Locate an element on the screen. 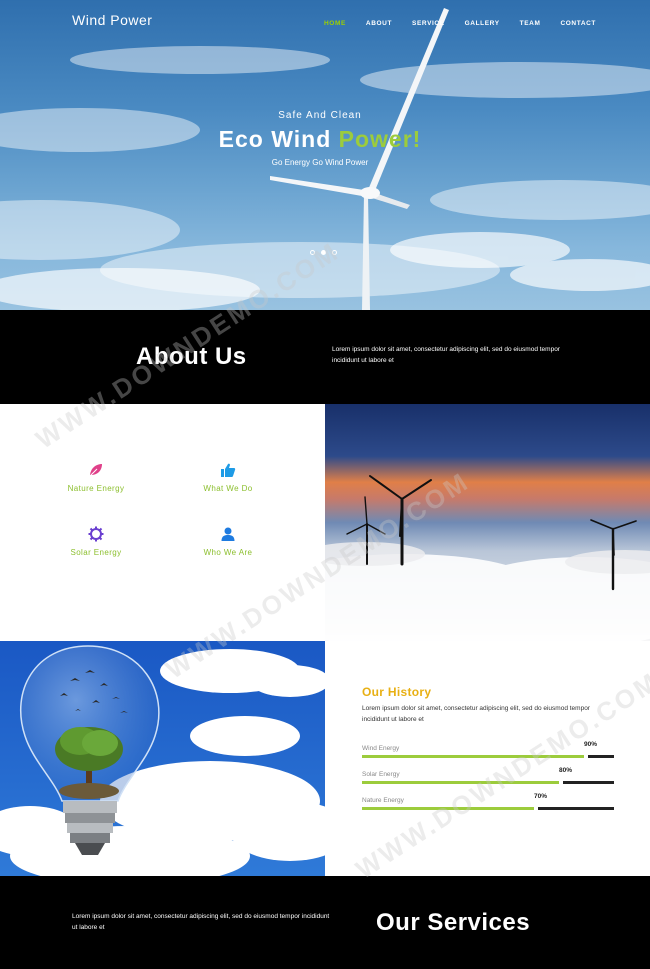 The height and width of the screenshot is (969, 650). feature-label: Who We Are is located at coordinates (228, 552).